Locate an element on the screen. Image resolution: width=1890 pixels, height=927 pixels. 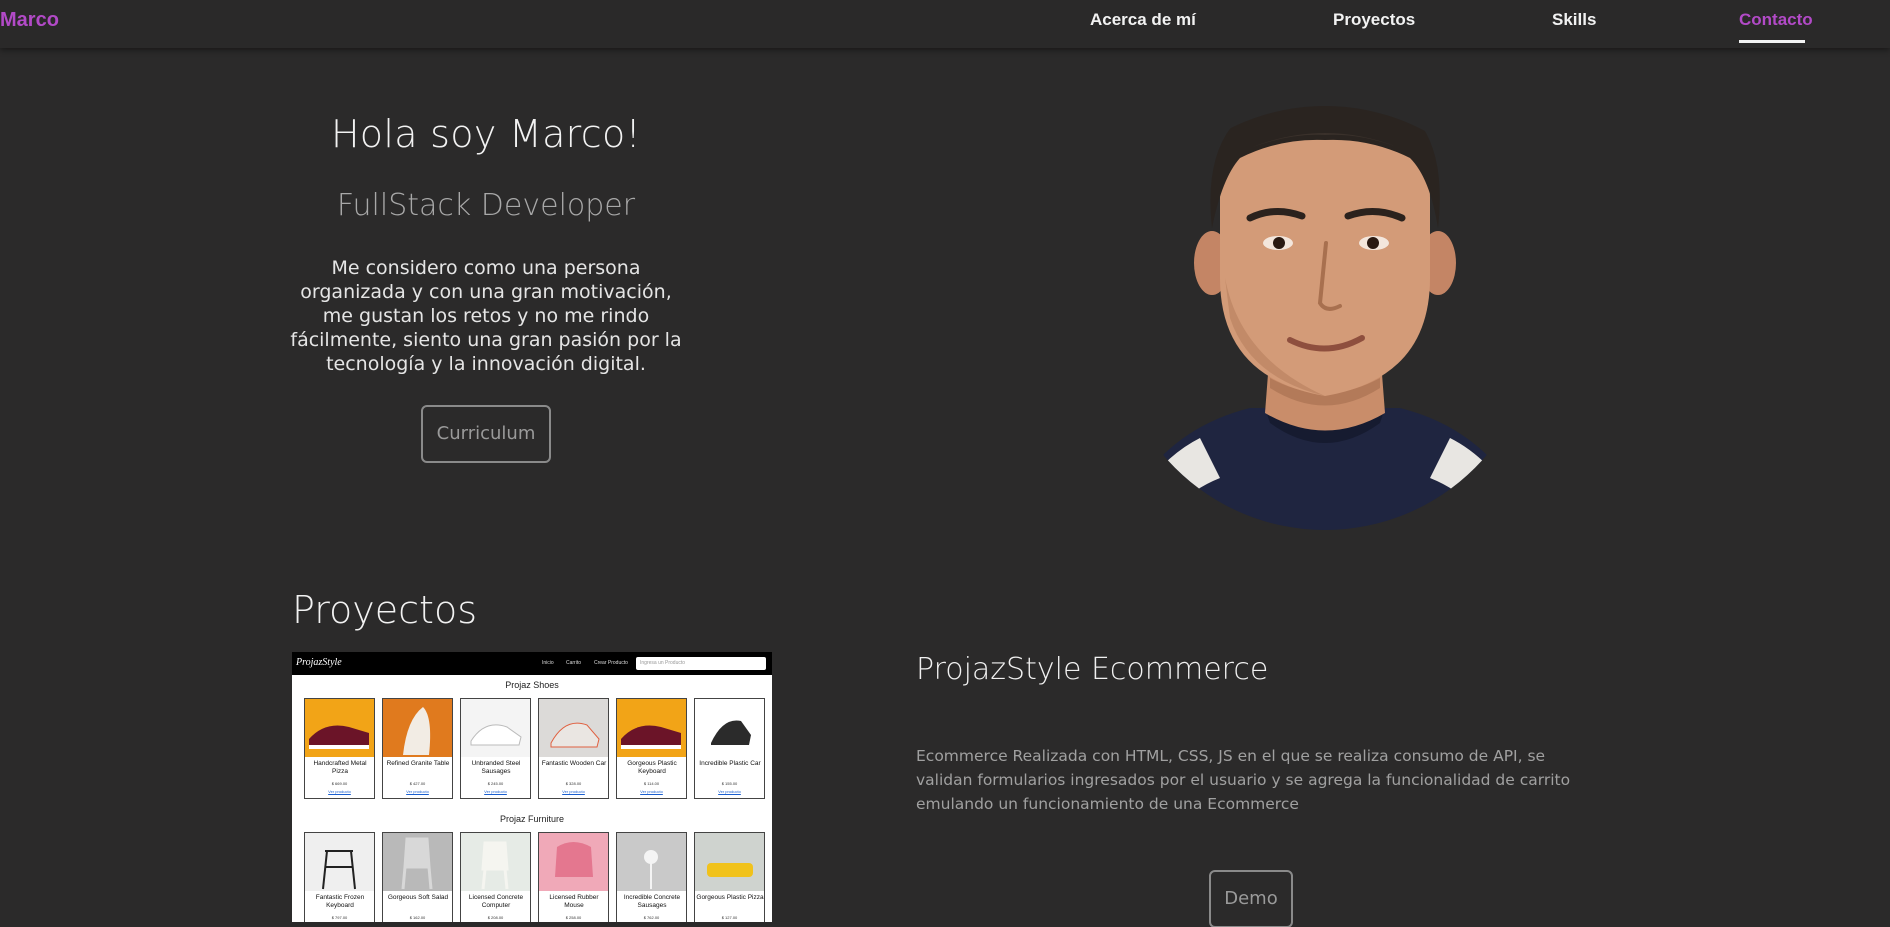
product-card: Gorgeous Plastic Pizza $ 127.00 is located at coordinates (729, 877).